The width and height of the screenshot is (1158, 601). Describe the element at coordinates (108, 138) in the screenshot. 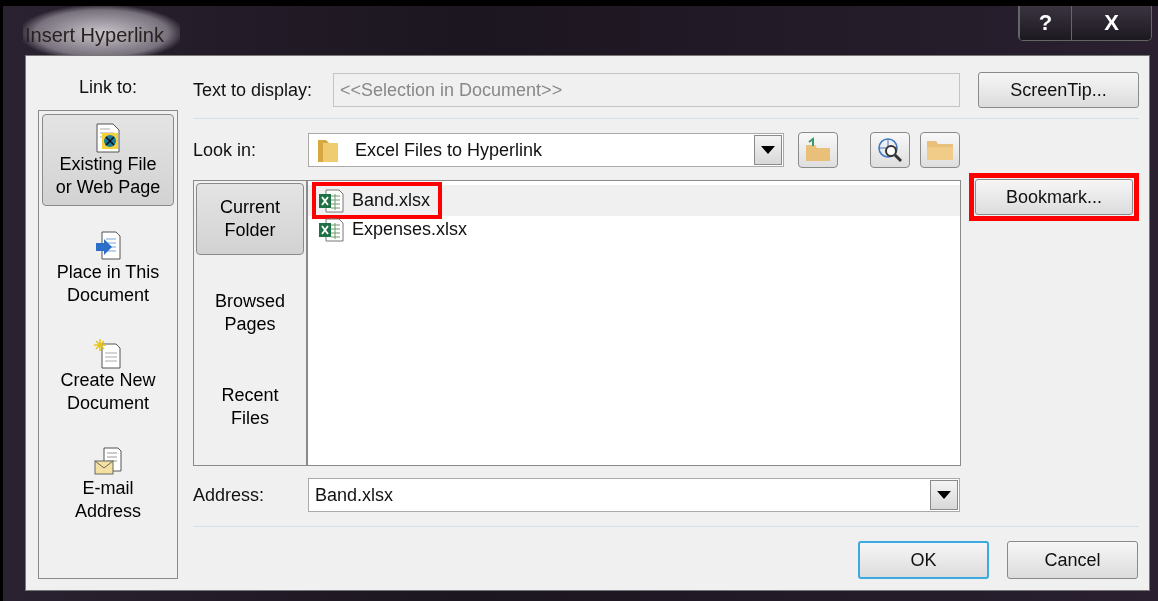

I see `document-globe-icon` at that location.